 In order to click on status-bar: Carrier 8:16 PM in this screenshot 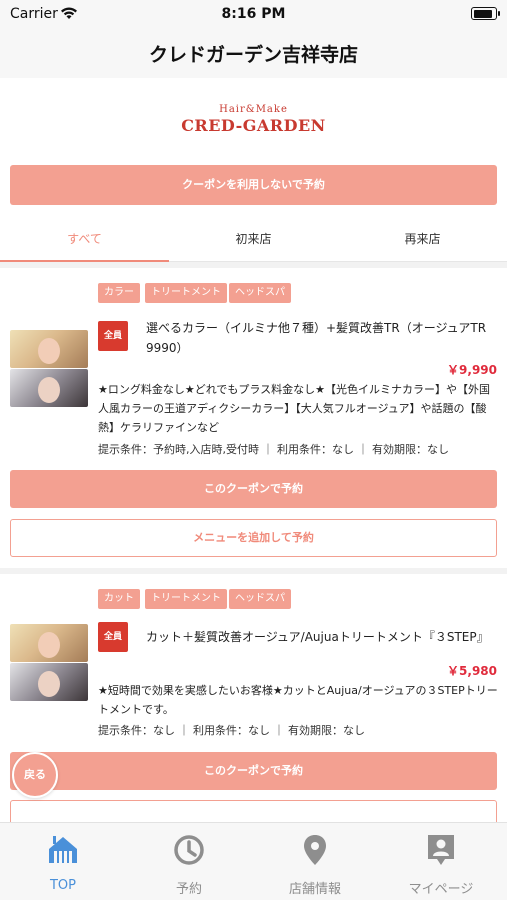, I will do `click(253, 15)`.